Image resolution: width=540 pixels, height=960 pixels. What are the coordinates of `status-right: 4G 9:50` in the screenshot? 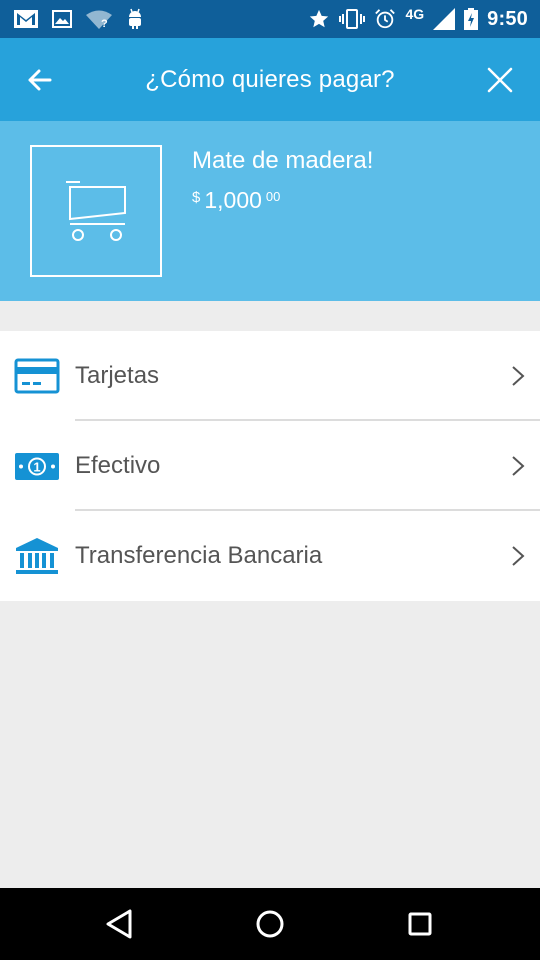 It's located at (418, 19).